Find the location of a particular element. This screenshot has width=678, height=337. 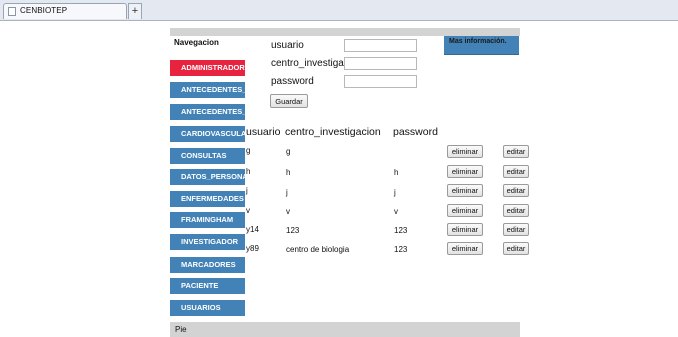

cell-password: j is located at coordinates (395, 192).